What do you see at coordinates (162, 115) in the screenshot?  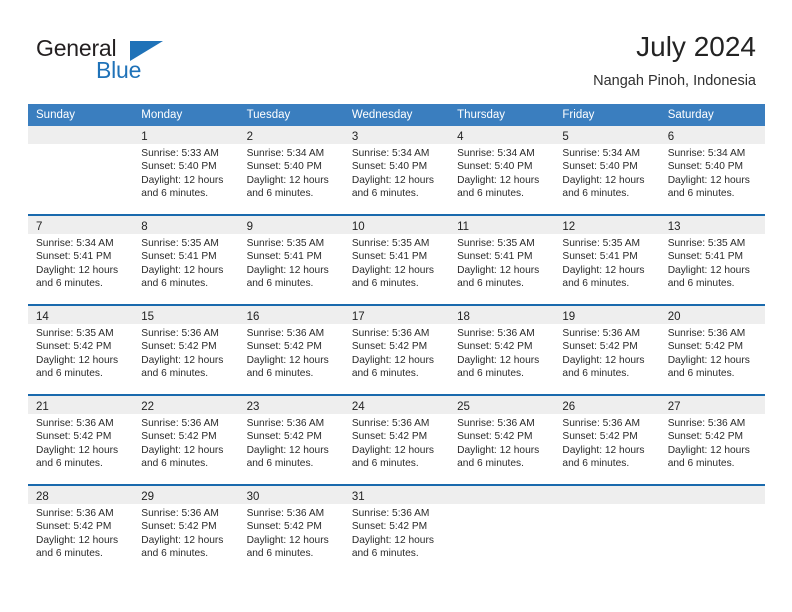 I see `weekday-header-monday: Monday` at bounding box center [162, 115].